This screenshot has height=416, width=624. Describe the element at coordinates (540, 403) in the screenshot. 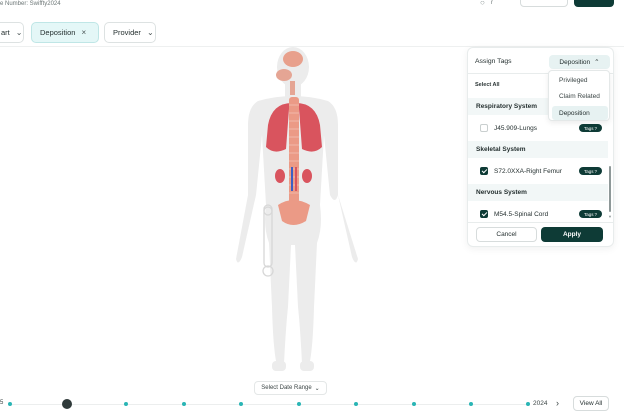

I see `timeline-end-label: 2024` at that location.